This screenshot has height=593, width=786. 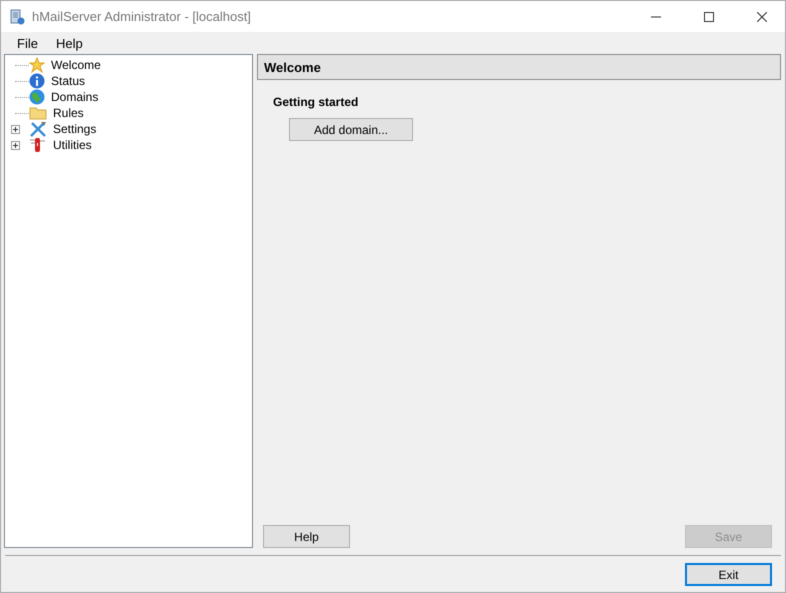 I want to click on section-title: Getting started, so click(x=316, y=102).